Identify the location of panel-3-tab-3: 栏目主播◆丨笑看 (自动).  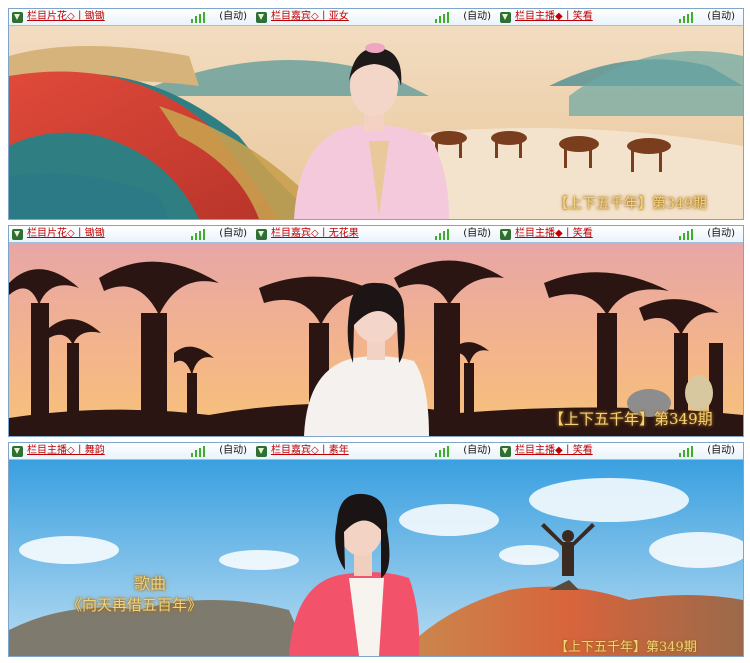
(619, 451).